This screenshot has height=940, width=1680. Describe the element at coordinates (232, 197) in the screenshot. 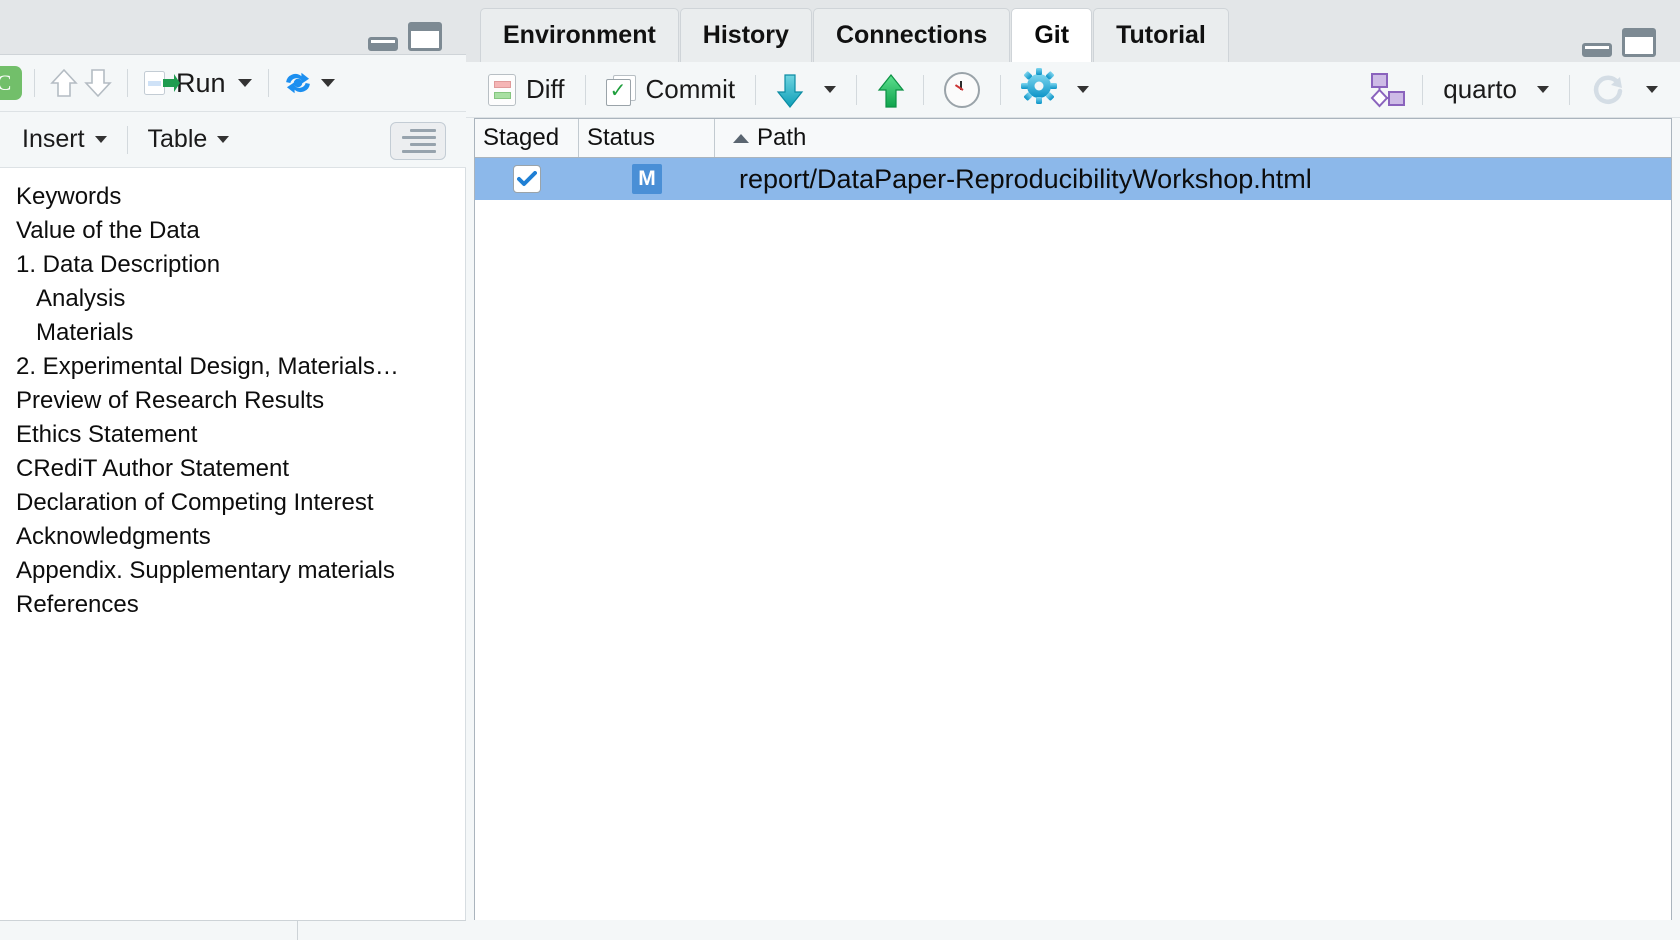

I see `outline-item-keywords: Keywords` at that location.